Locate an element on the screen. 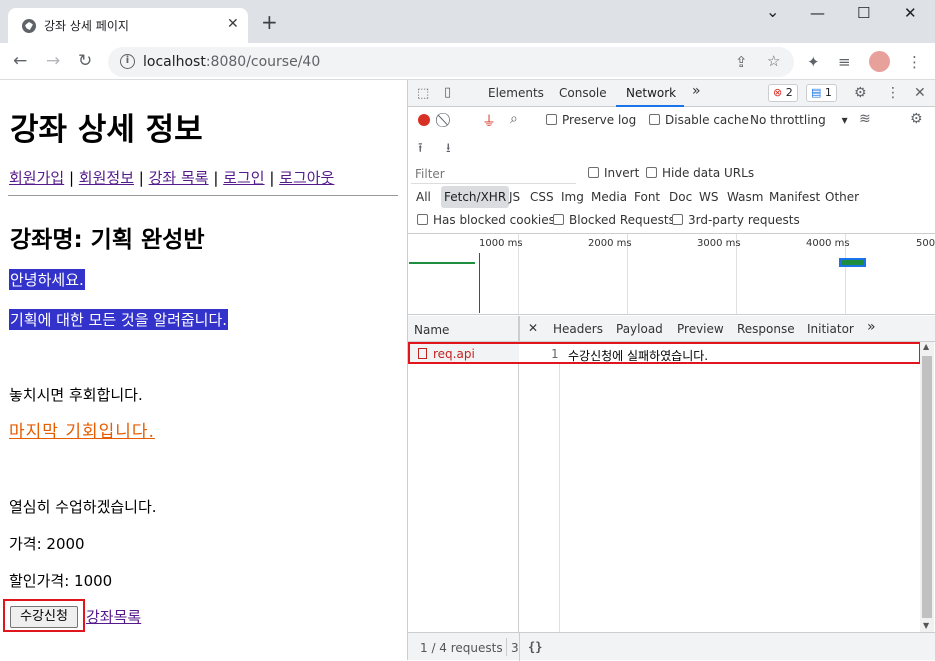 The width and height of the screenshot is (935, 661). nav-link-course-list: 강좌 목록 is located at coordinates (179, 178).